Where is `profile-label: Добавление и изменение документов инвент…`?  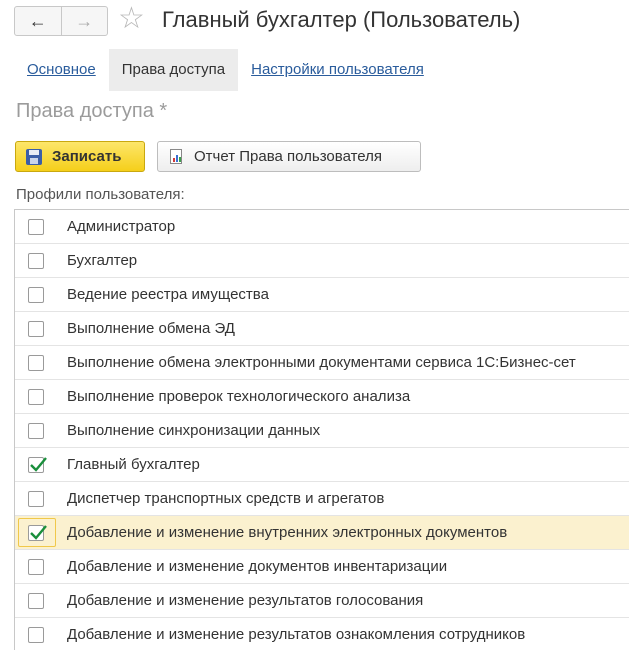
profile-label: Добавление и изменение документов инвент… is located at coordinates (257, 566).